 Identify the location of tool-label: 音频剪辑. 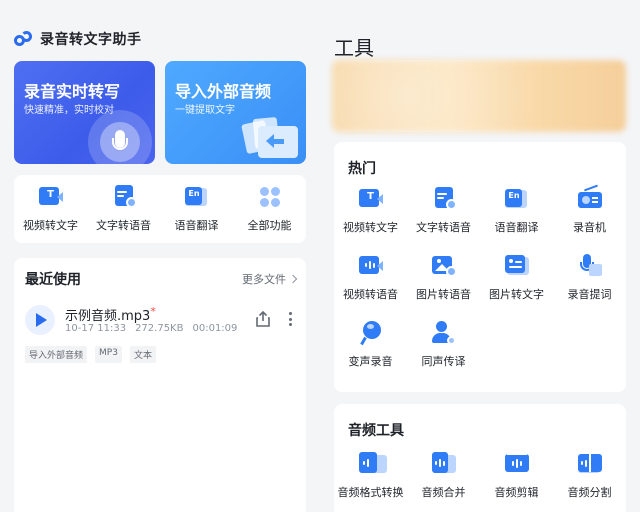
(516, 492).